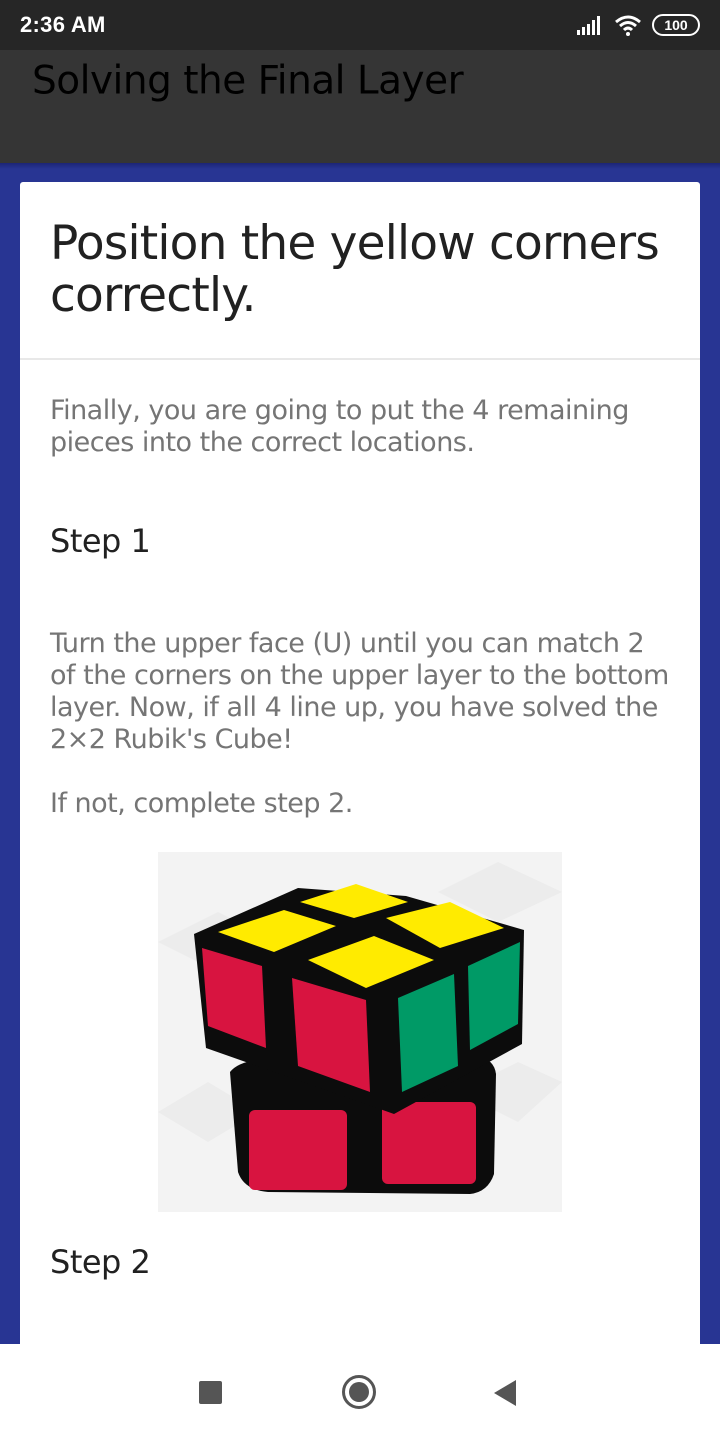 Image resolution: width=720 pixels, height=1440 pixels. Describe the element at coordinates (100, 541) in the screenshot. I see `step-1-title: Step 1` at that location.